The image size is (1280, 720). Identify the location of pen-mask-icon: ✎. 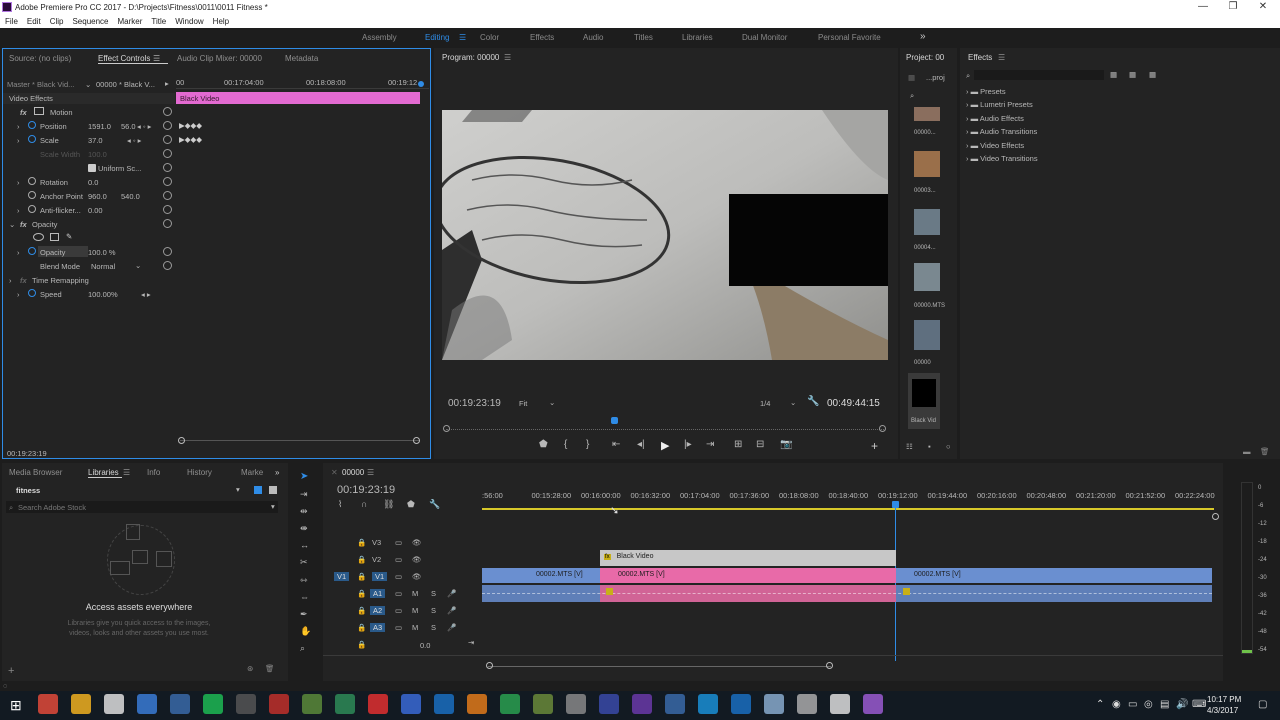
(69, 236).